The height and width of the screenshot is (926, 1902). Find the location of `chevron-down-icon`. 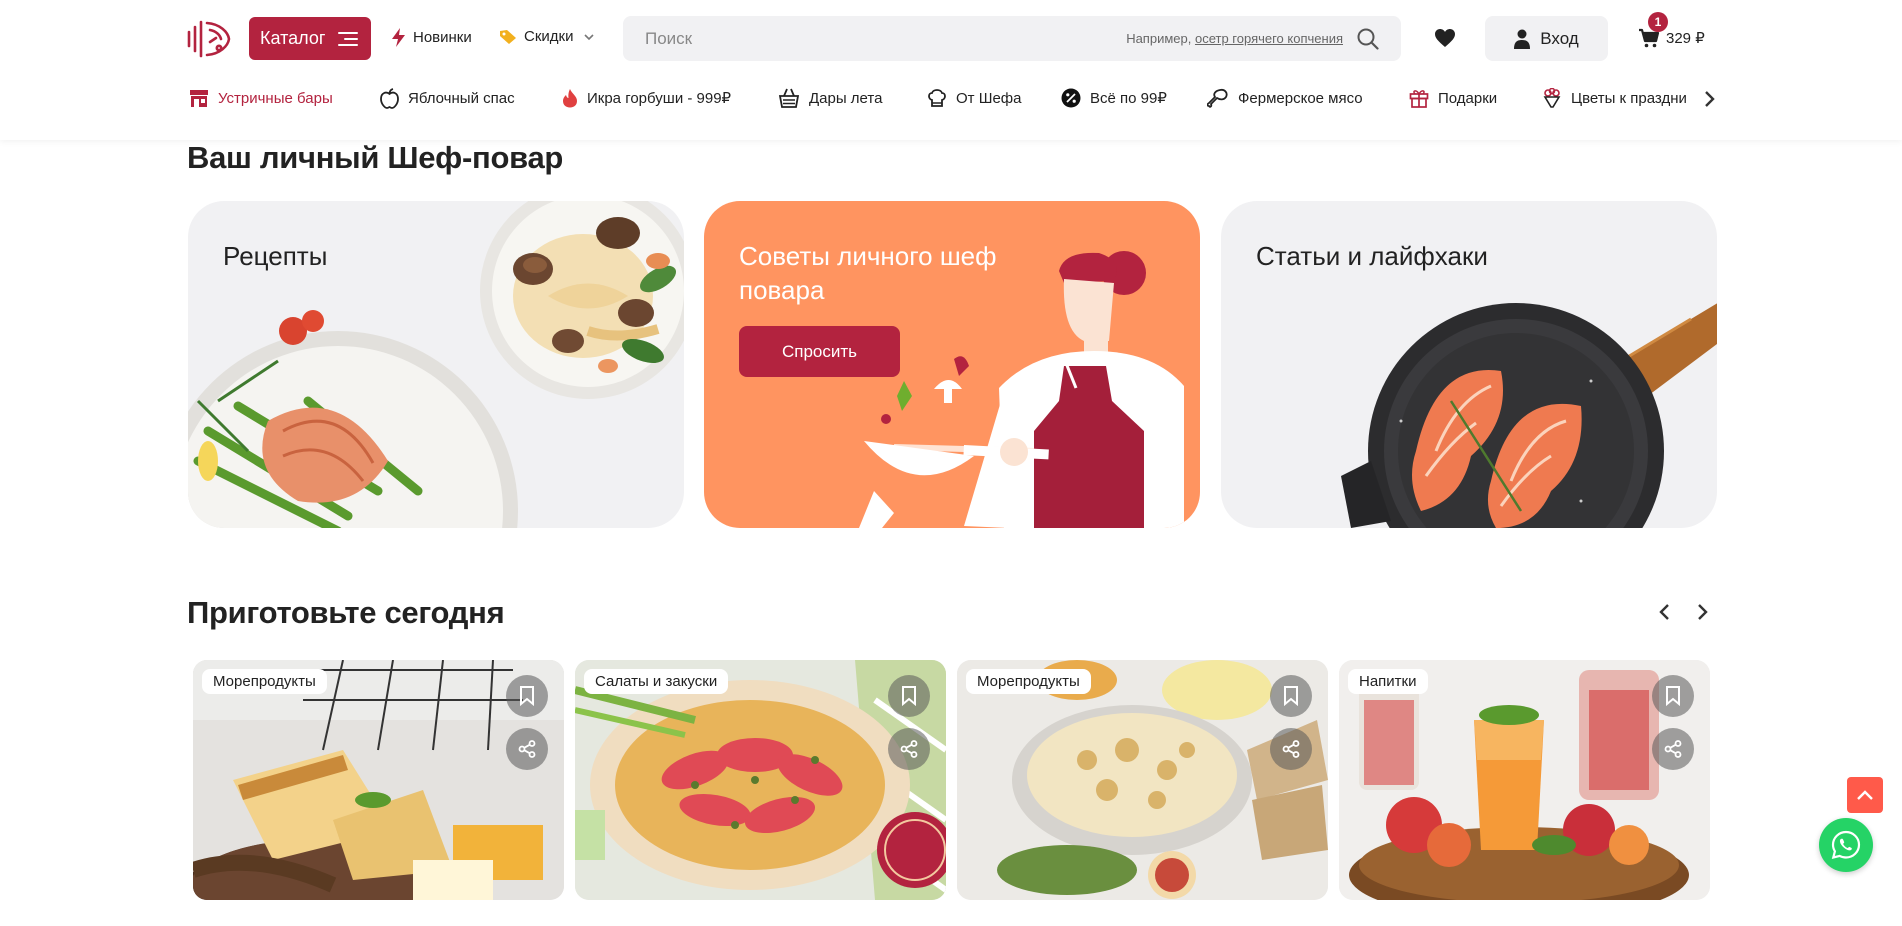

chevron-down-icon is located at coordinates (589, 36).